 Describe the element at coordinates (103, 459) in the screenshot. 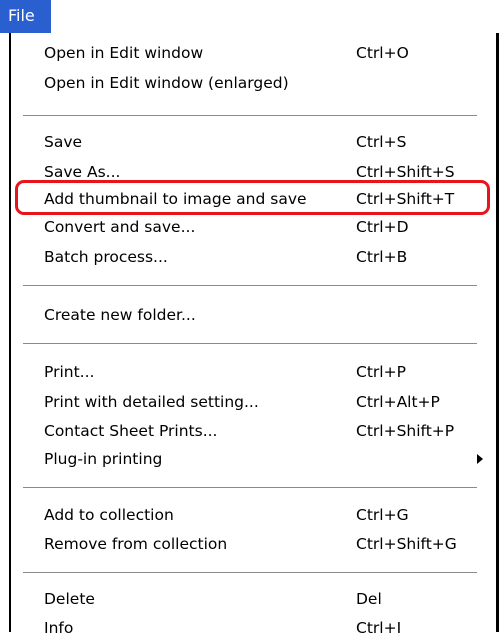

I see `menu-item-label: Plug-in printing` at that location.